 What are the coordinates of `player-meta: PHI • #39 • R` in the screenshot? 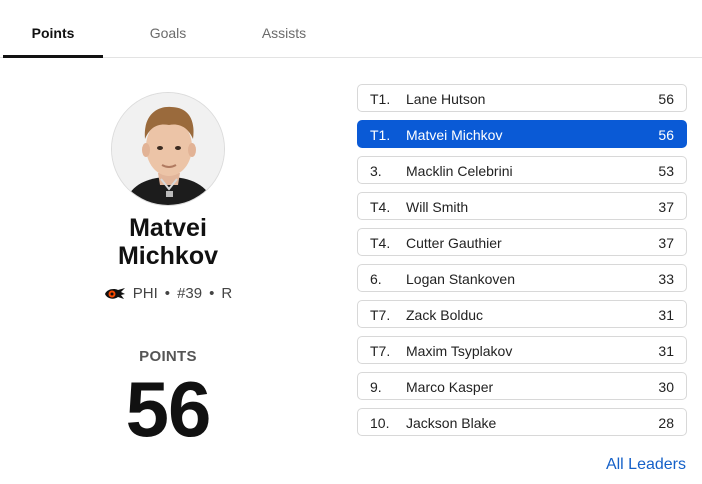 It's located at (168, 293).